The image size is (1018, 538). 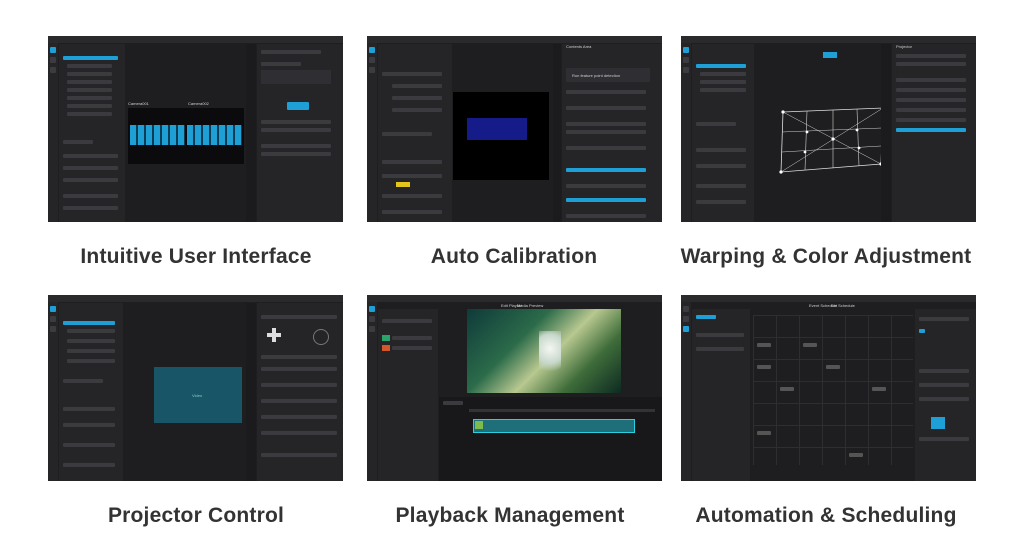 I want to click on panel-title: Contents Area, so click(x=579, y=46).